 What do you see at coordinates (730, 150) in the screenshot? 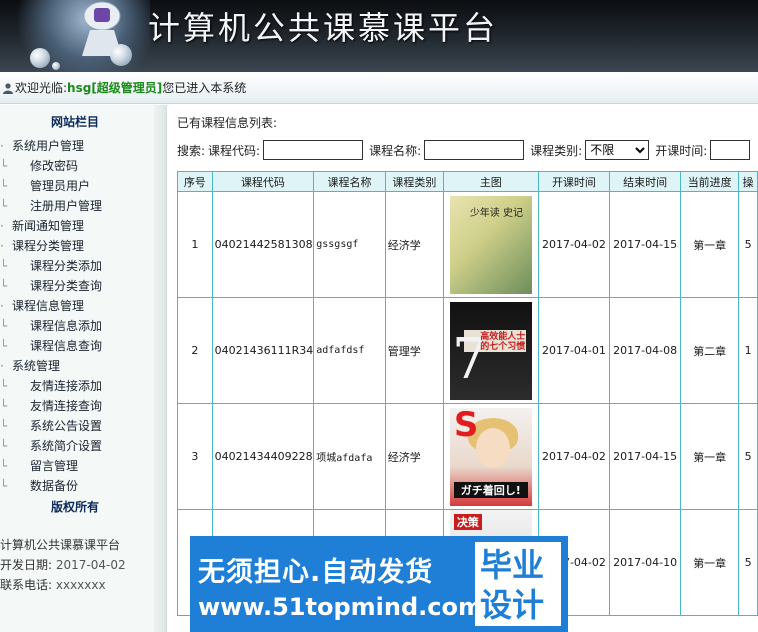
I see `start-time-input` at bounding box center [730, 150].